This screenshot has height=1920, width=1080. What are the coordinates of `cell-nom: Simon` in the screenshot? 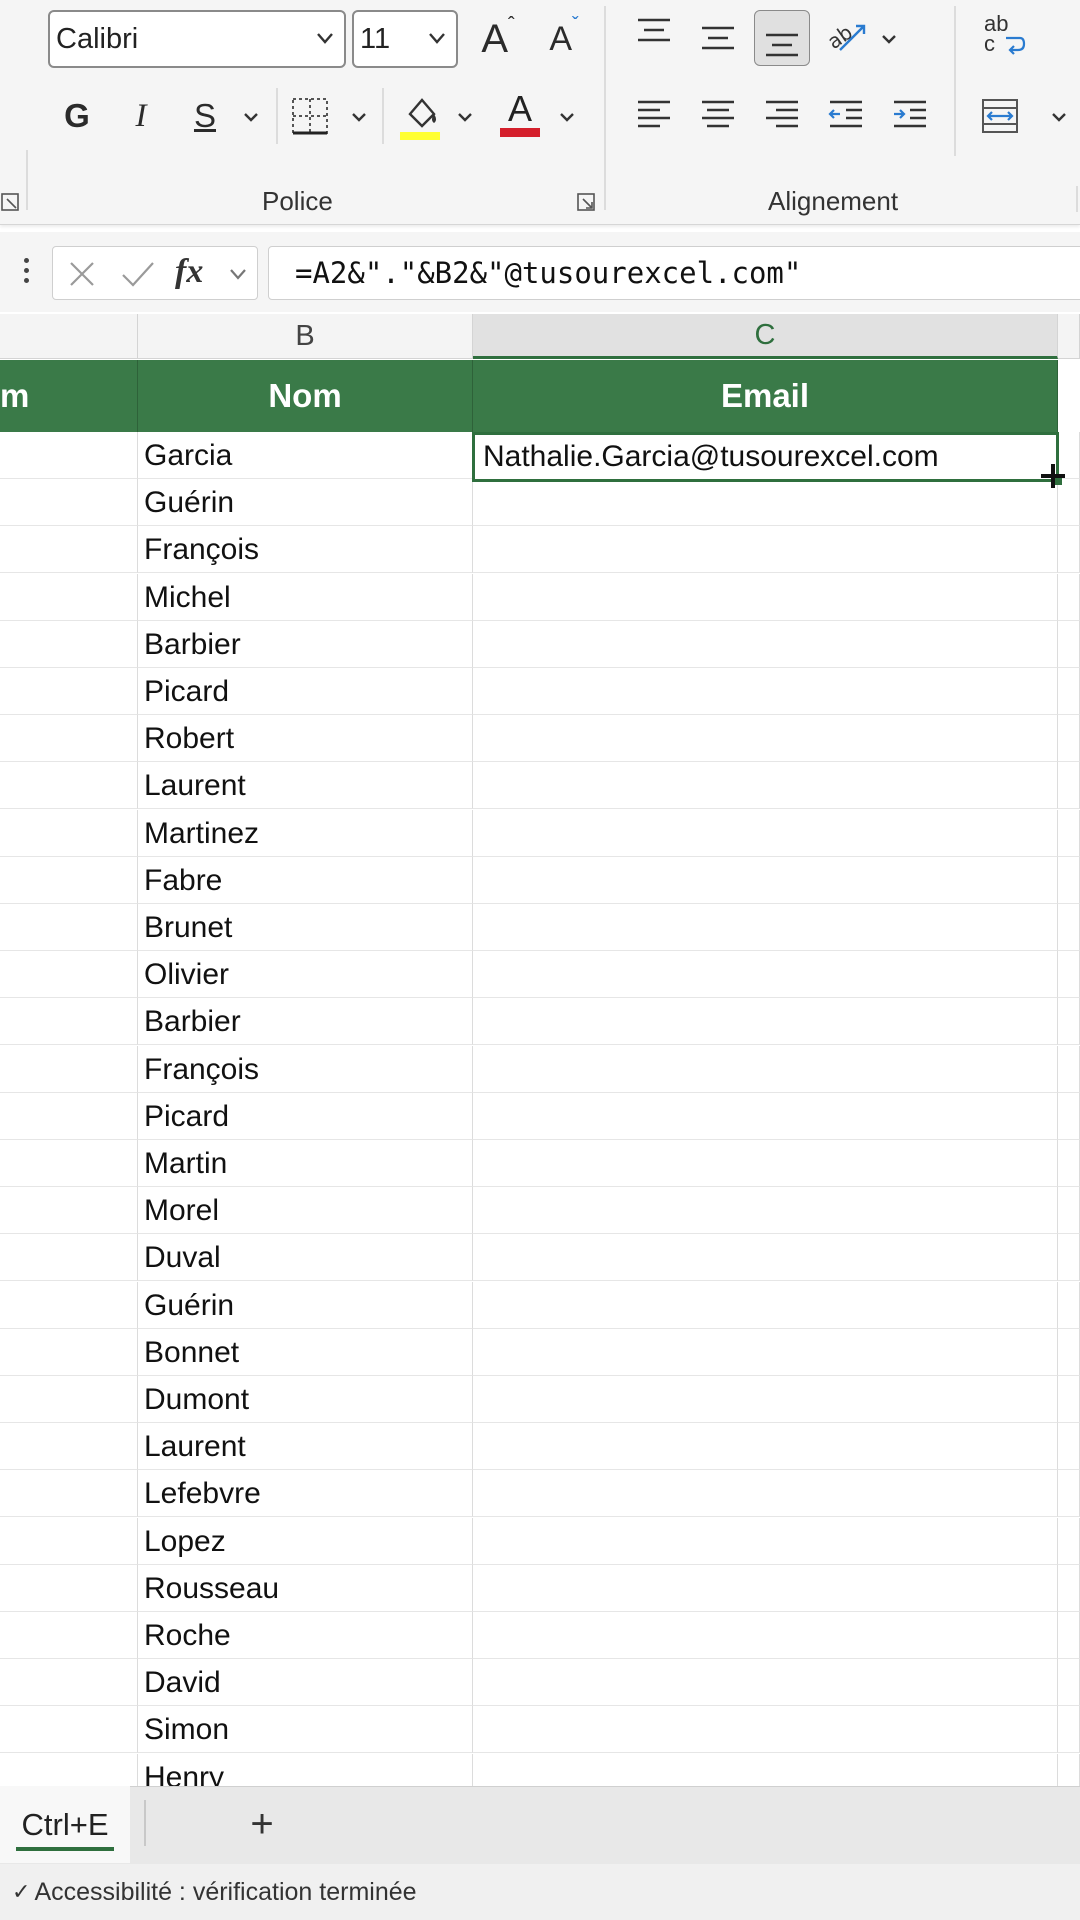 It's located at (305, 1729).